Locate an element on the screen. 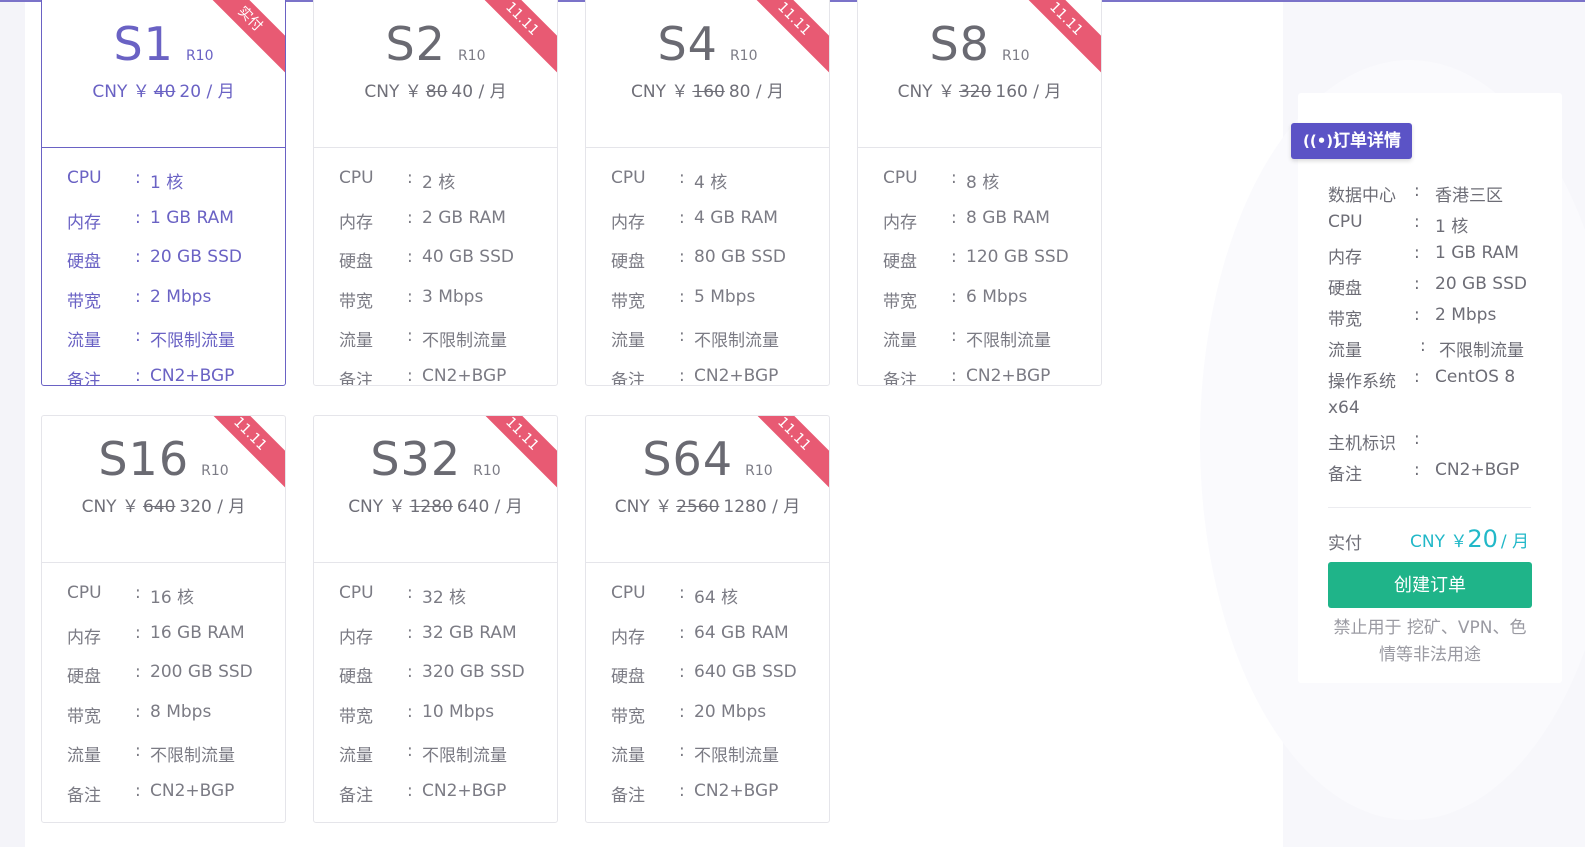 The image size is (1585, 847). spec-row-disk: 硬盘:320 GB SSD is located at coordinates (432, 675).